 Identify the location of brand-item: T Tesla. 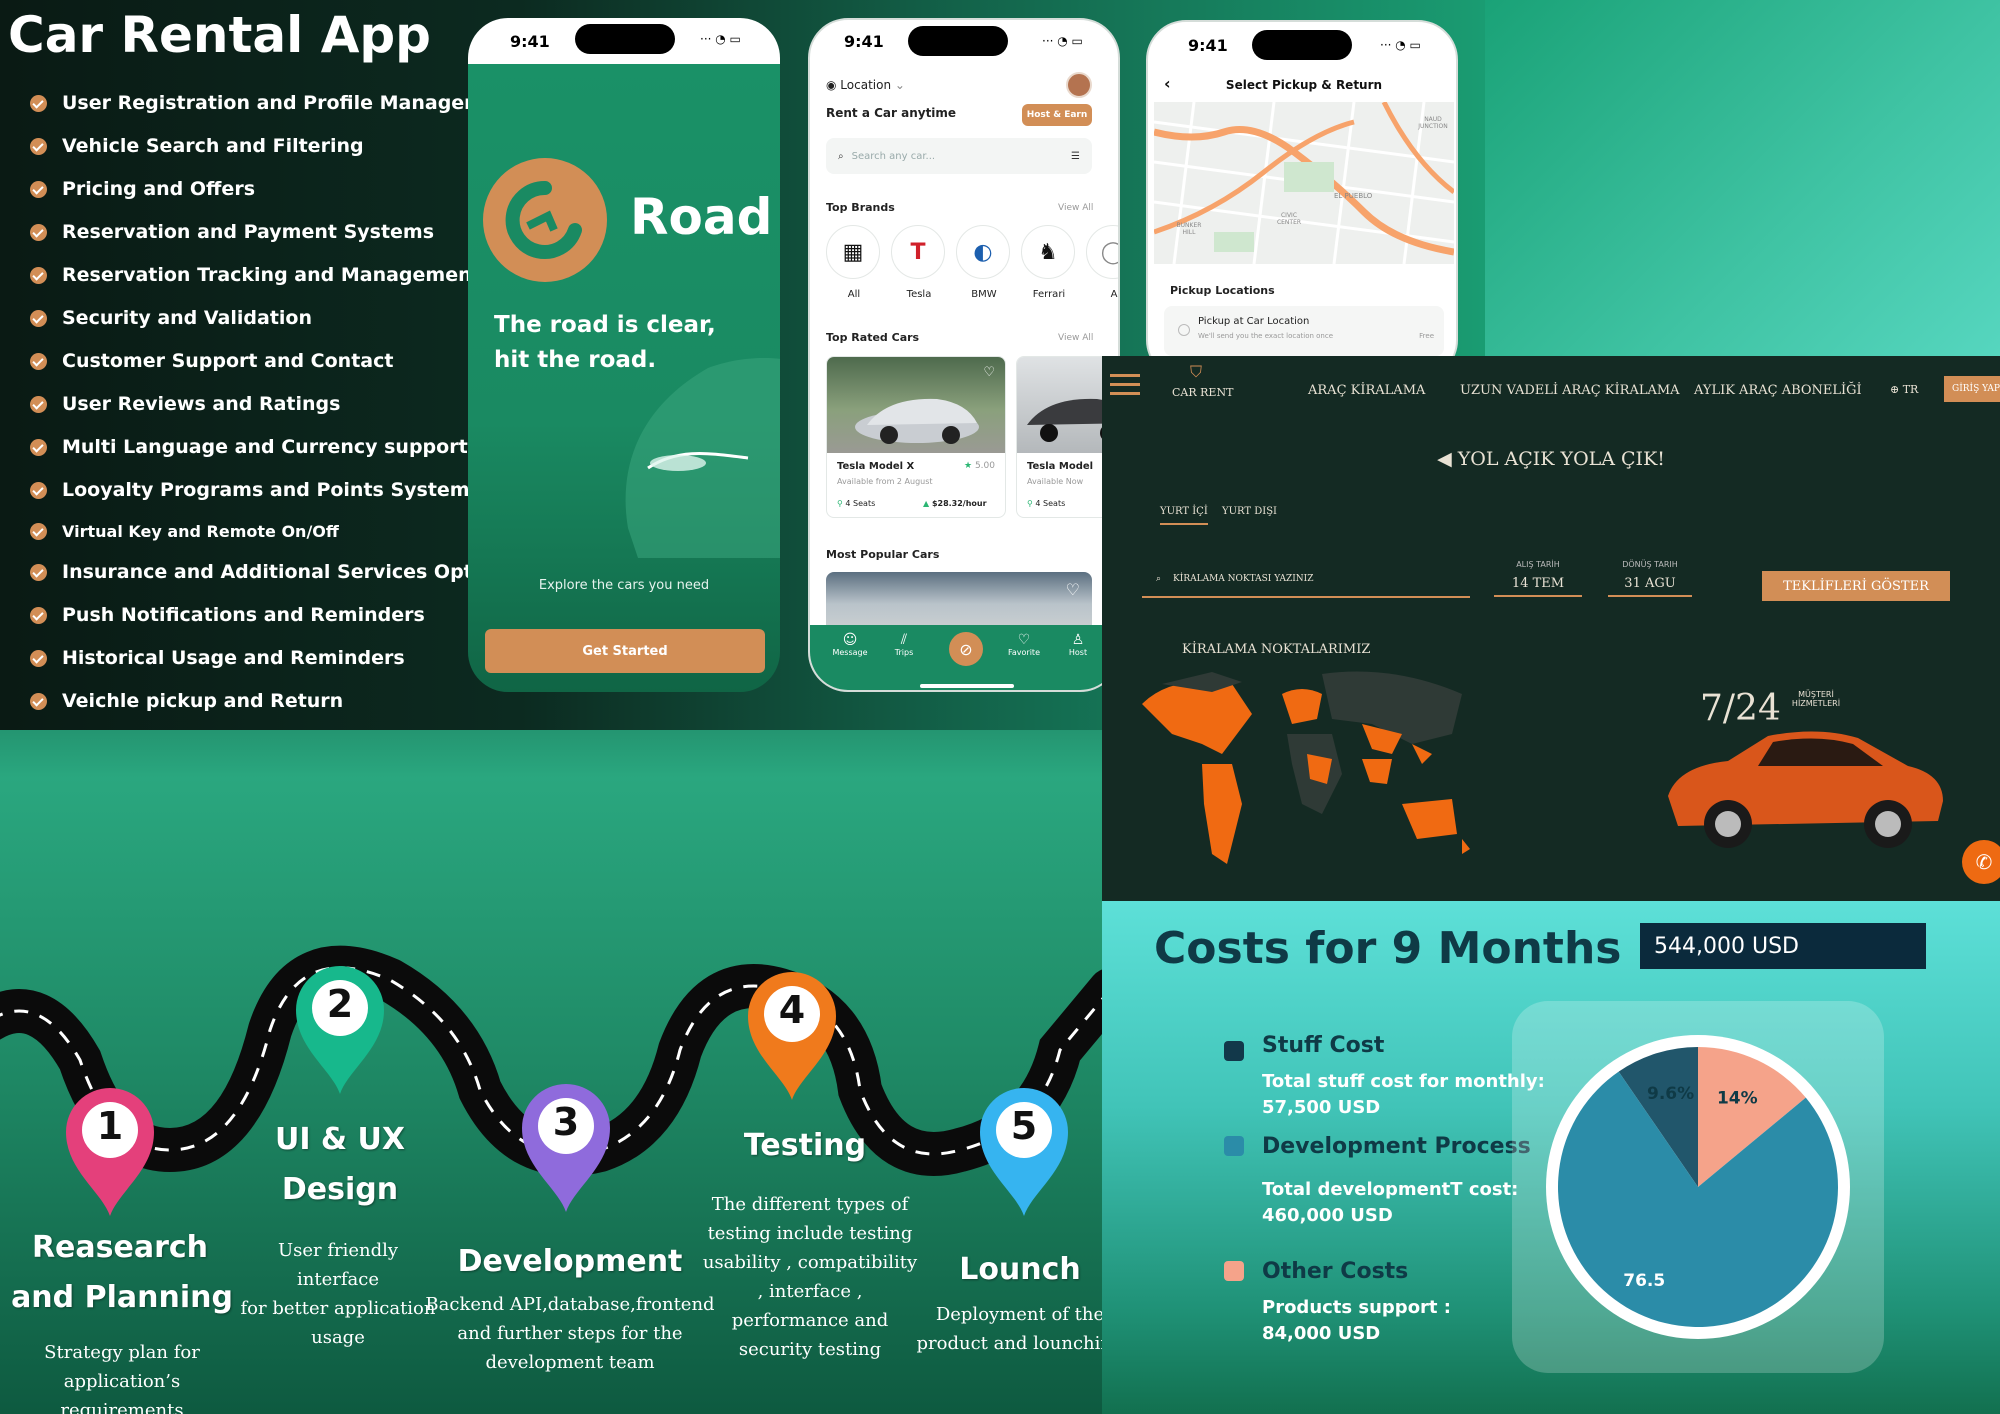
(919, 262).